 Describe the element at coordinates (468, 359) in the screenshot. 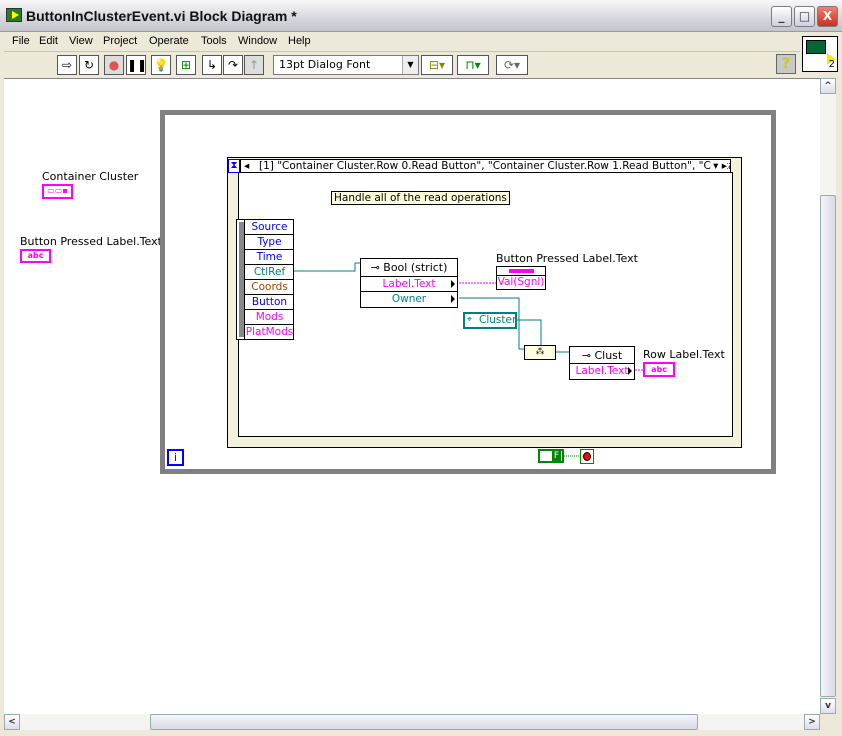

I see `wires` at that location.